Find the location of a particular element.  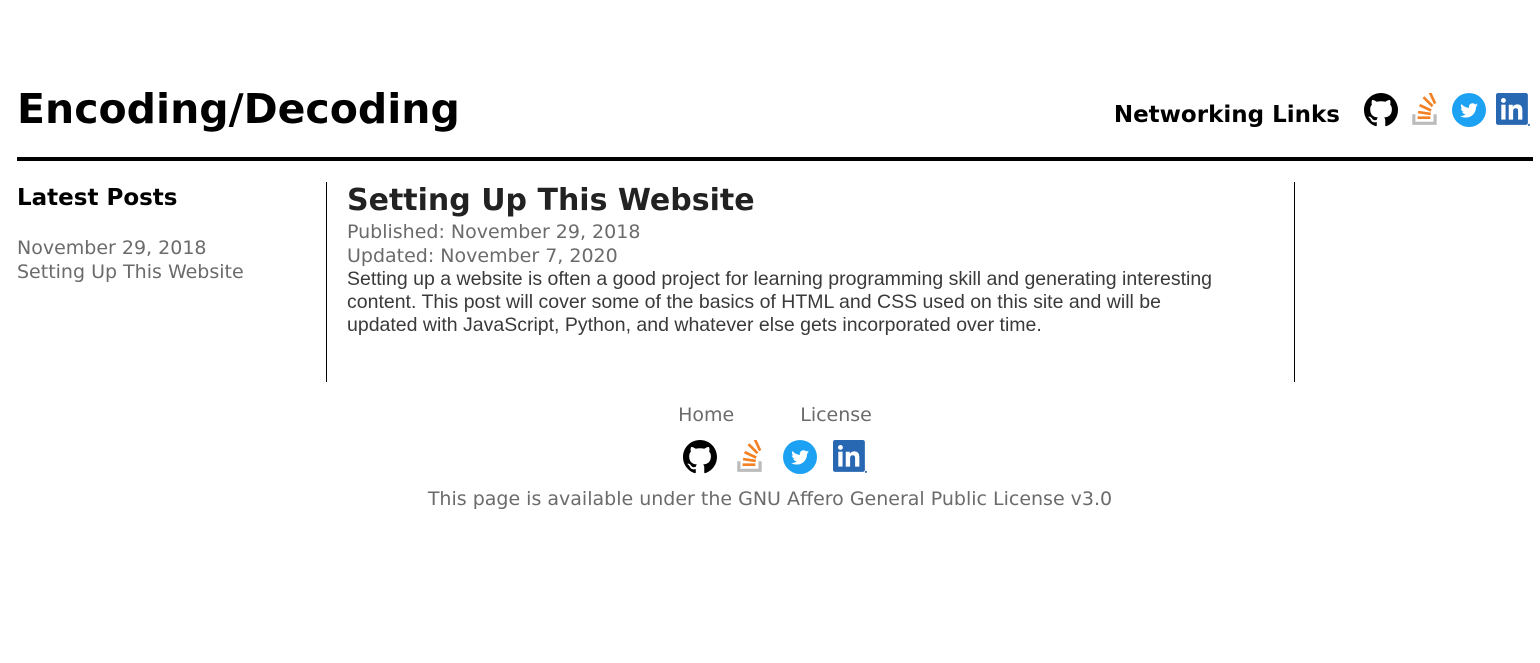

post-published-date: Published: November 29, 2018 is located at coordinates (494, 232).